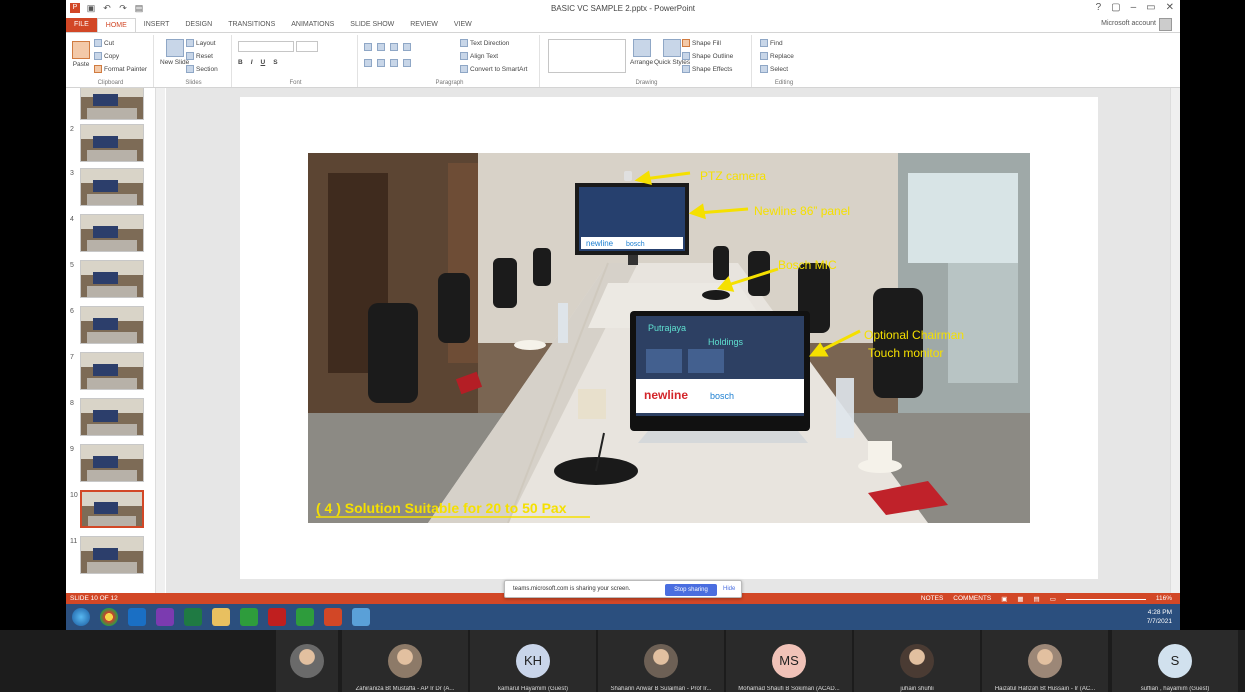  What do you see at coordinates (1175, 340) in the screenshot?
I see `slide-scrollbar` at bounding box center [1175, 340].